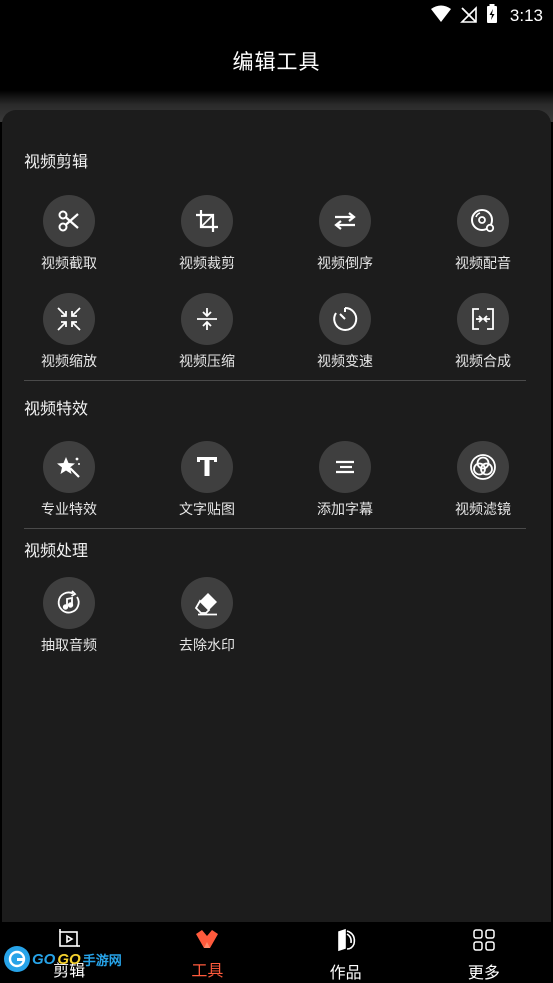  What do you see at coordinates (69, 263) in the screenshot?
I see `tool-label: 视频截取` at bounding box center [69, 263].